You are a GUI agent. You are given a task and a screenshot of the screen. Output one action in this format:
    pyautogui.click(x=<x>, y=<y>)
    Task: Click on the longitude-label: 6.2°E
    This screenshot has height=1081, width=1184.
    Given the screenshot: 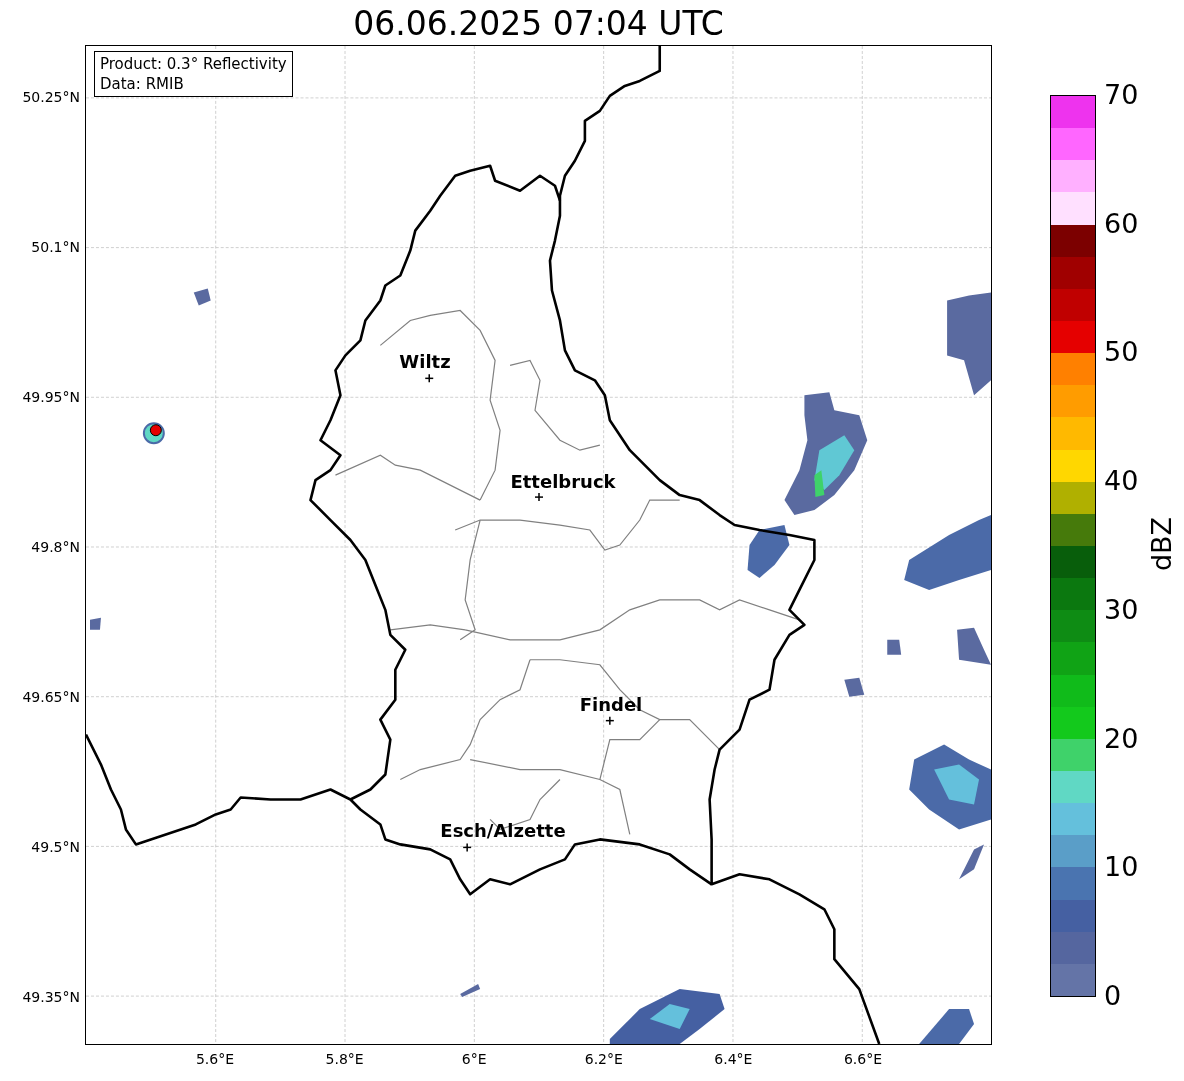 What is the action you would take?
    pyautogui.click(x=603, y=1059)
    